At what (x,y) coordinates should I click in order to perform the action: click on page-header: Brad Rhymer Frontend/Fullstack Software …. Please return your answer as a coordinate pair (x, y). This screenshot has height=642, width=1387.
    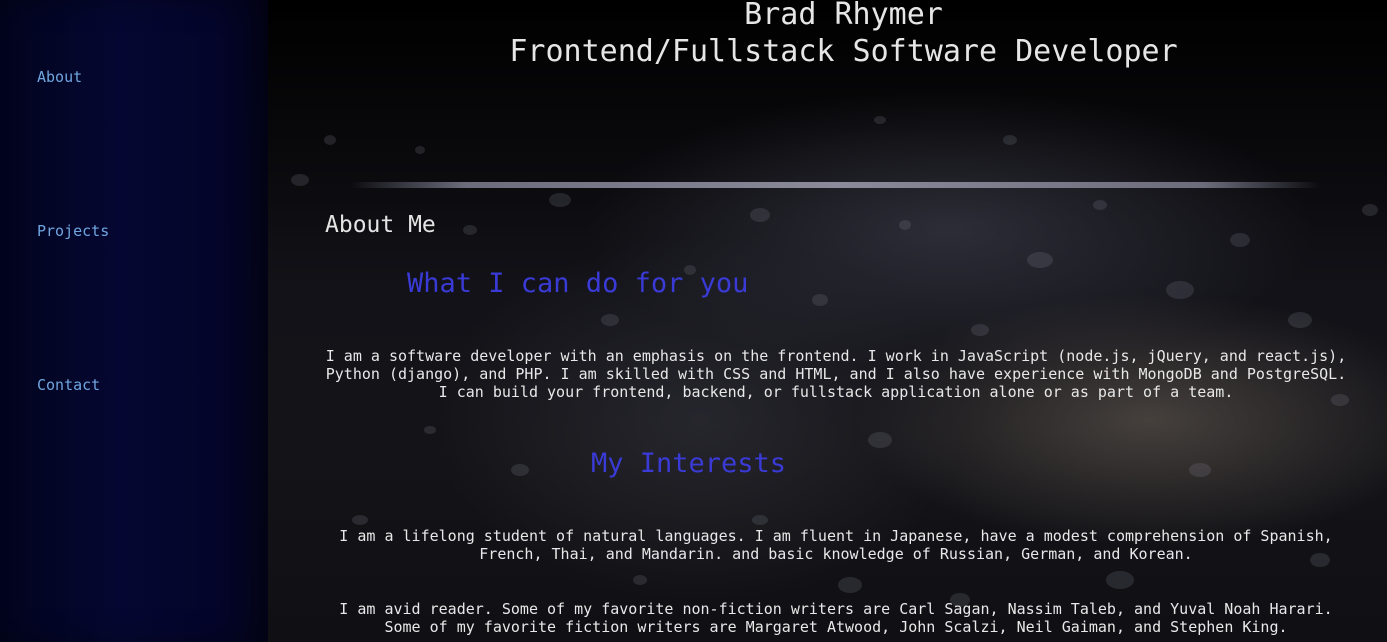
    Looking at the image, I should click on (843, 35).